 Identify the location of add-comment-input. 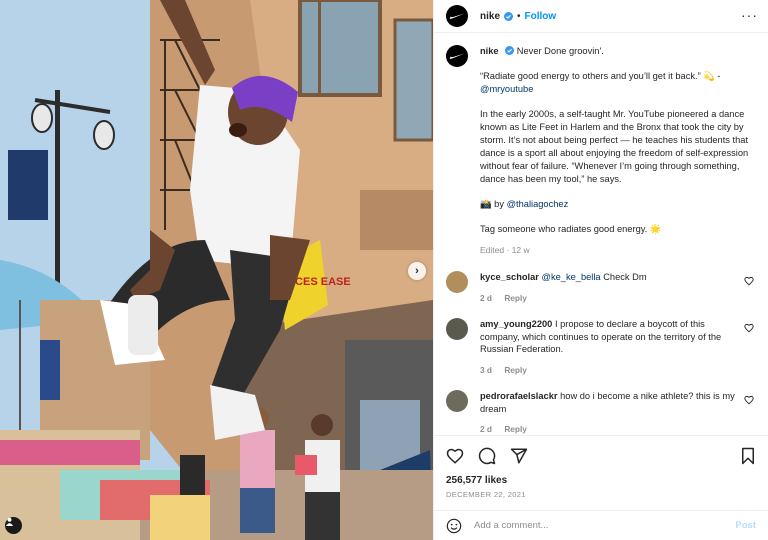
(605, 525).